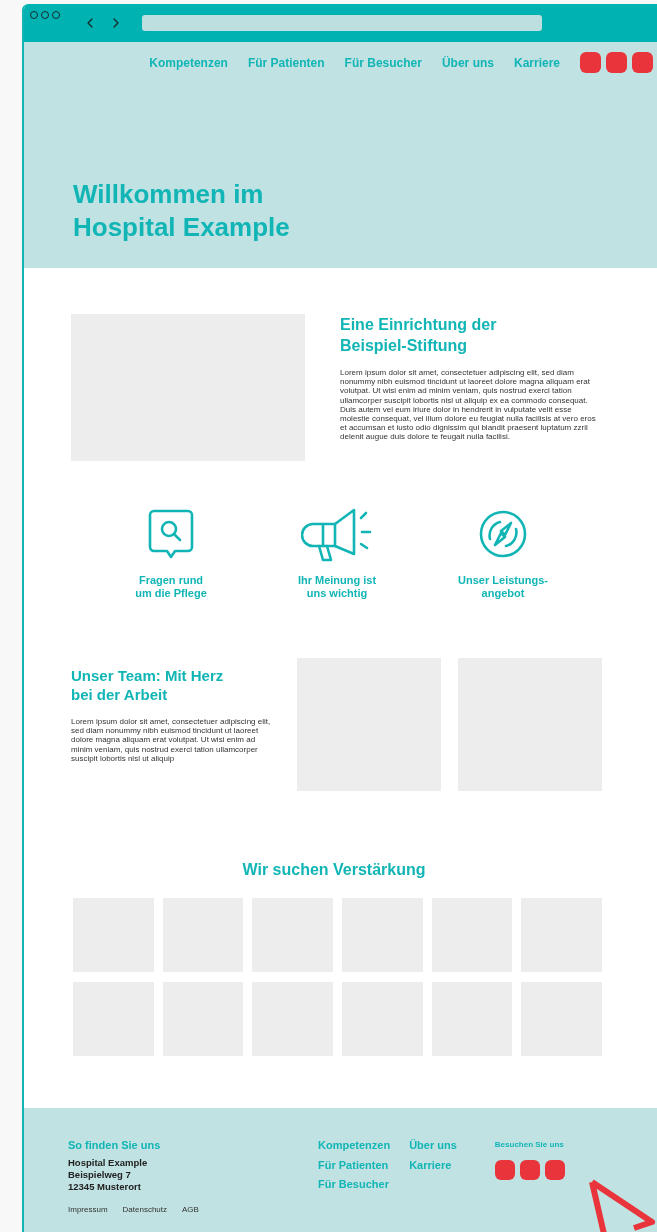 This screenshot has height=1232, width=657. What do you see at coordinates (148, 685) in the screenshot?
I see `section-heading: Unser Team: Mit Herz bei der Arbeit` at bounding box center [148, 685].